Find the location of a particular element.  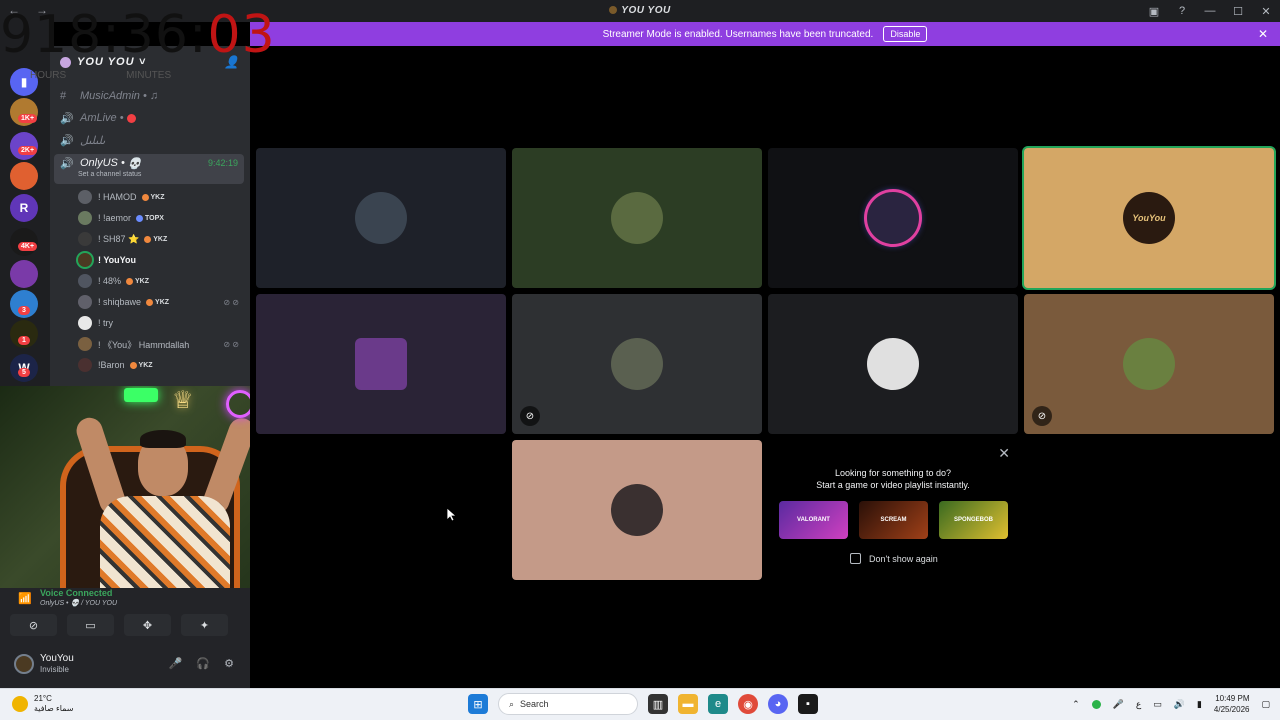

dont-show-again: Don't show again is located at coordinates (894, 558).